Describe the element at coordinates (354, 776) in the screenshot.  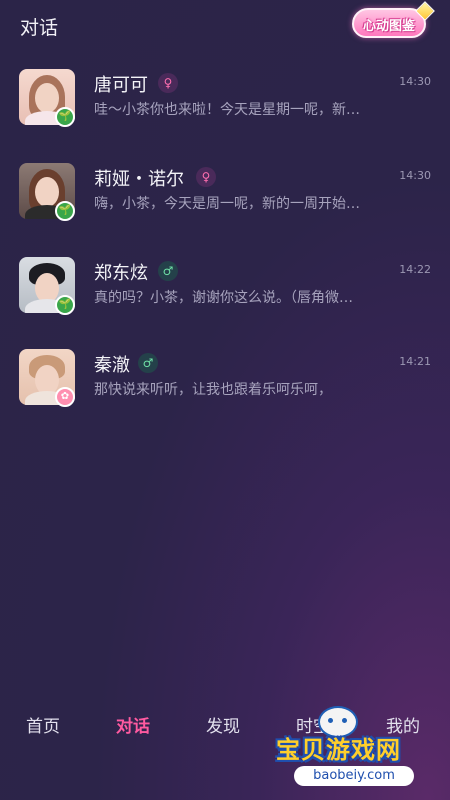
I see `watermark-url: baobeiy.com` at that location.